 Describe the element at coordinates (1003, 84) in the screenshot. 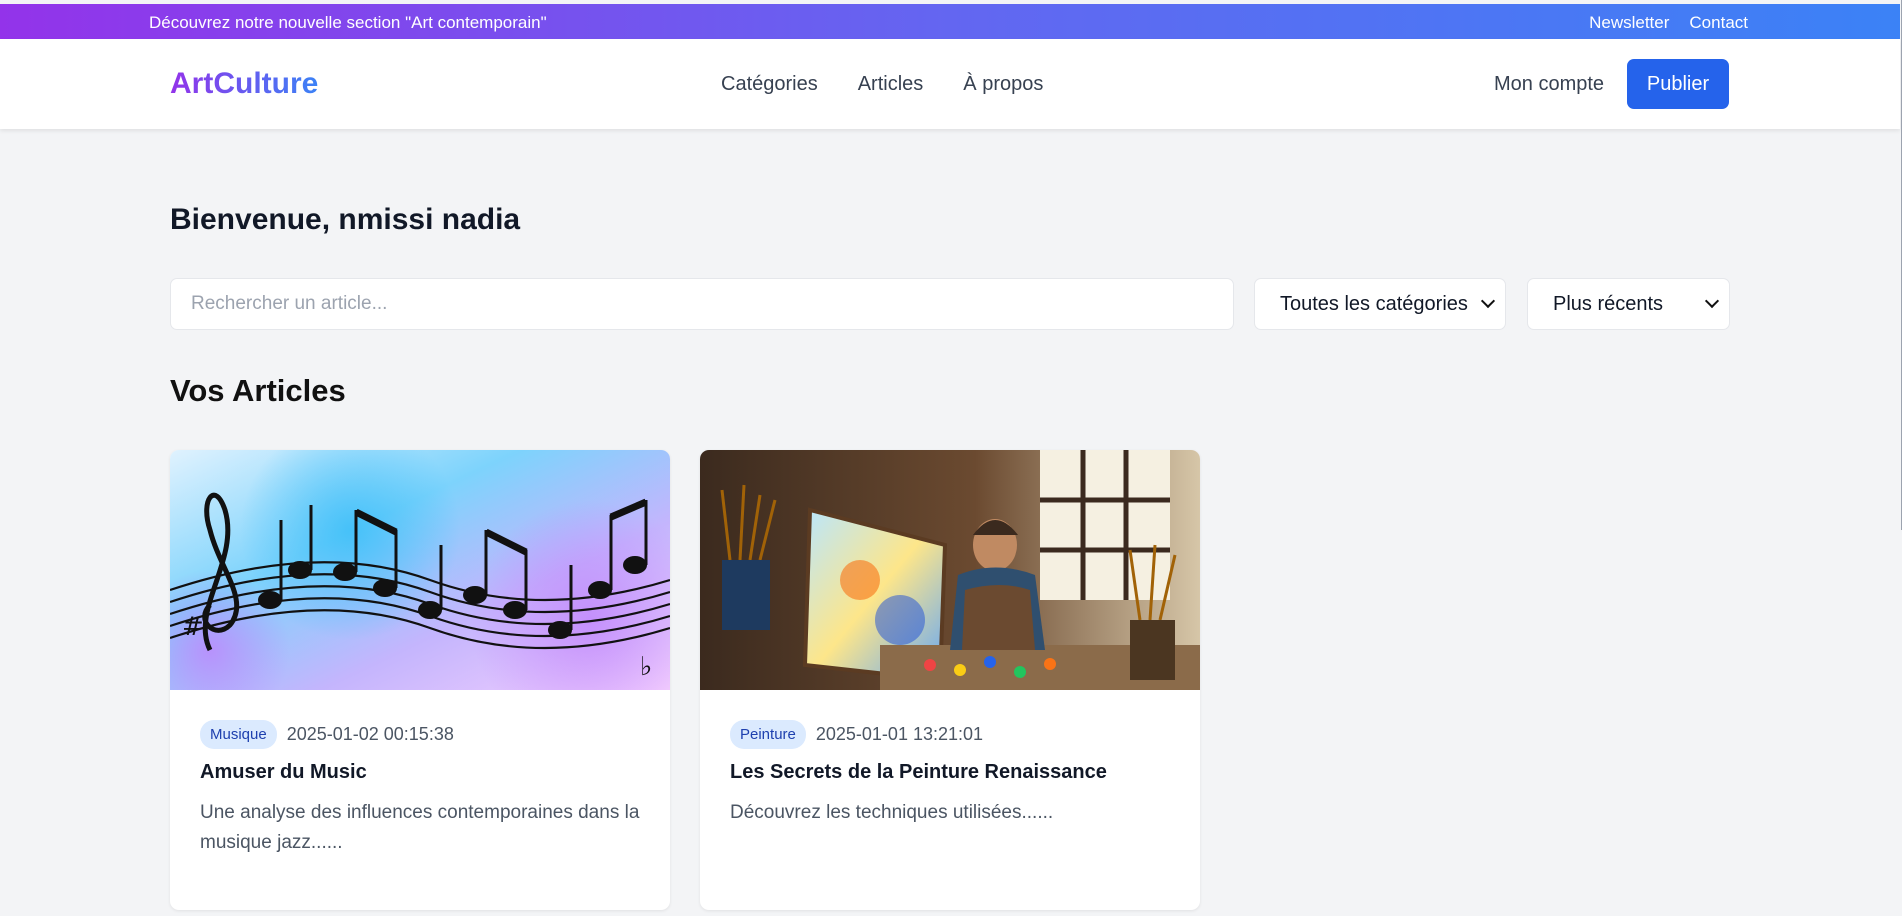

I see `nav-about: À propos` at that location.